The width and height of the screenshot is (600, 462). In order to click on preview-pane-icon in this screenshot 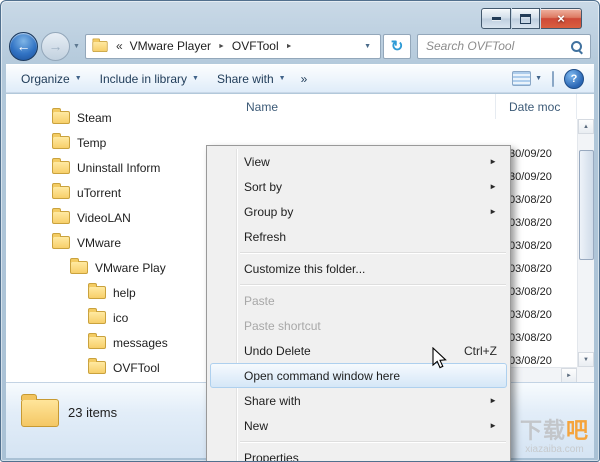, I will do `click(553, 78)`.